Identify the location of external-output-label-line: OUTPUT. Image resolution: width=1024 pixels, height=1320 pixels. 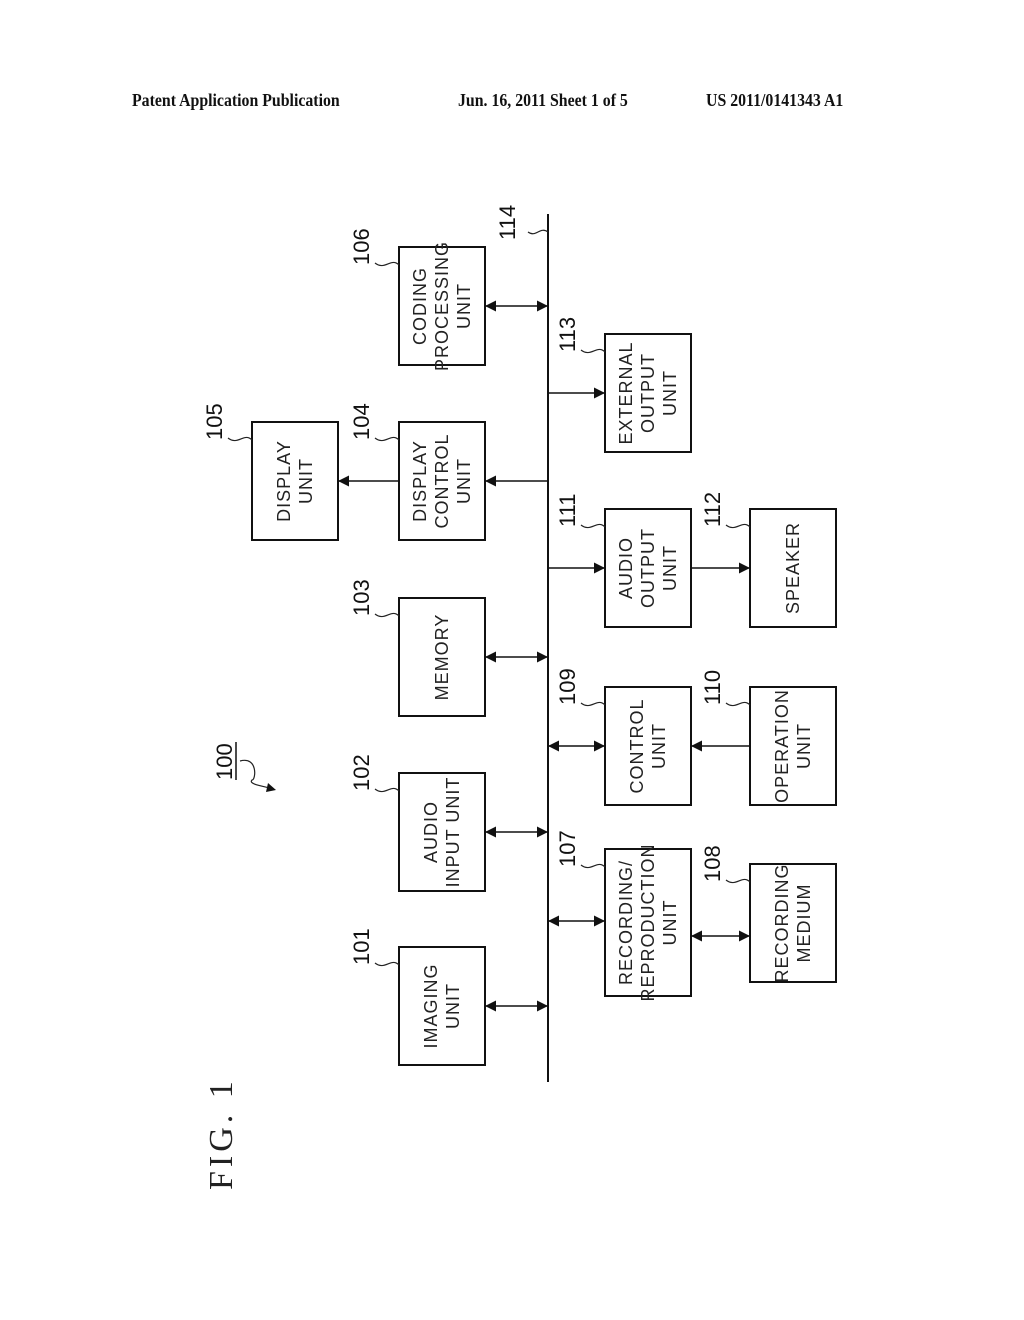
(648, 393).